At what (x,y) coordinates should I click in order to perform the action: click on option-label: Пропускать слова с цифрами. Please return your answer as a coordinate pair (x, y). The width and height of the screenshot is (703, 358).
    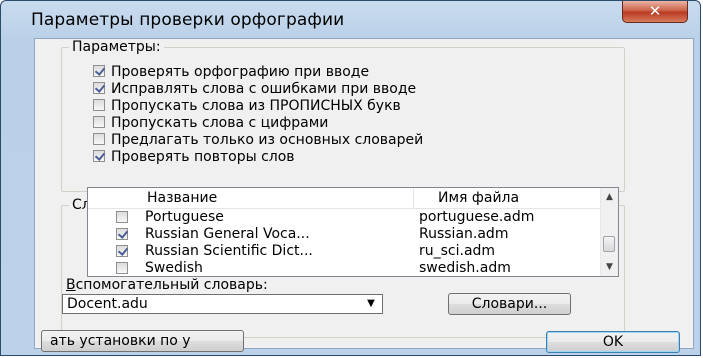
    Looking at the image, I should click on (220, 123).